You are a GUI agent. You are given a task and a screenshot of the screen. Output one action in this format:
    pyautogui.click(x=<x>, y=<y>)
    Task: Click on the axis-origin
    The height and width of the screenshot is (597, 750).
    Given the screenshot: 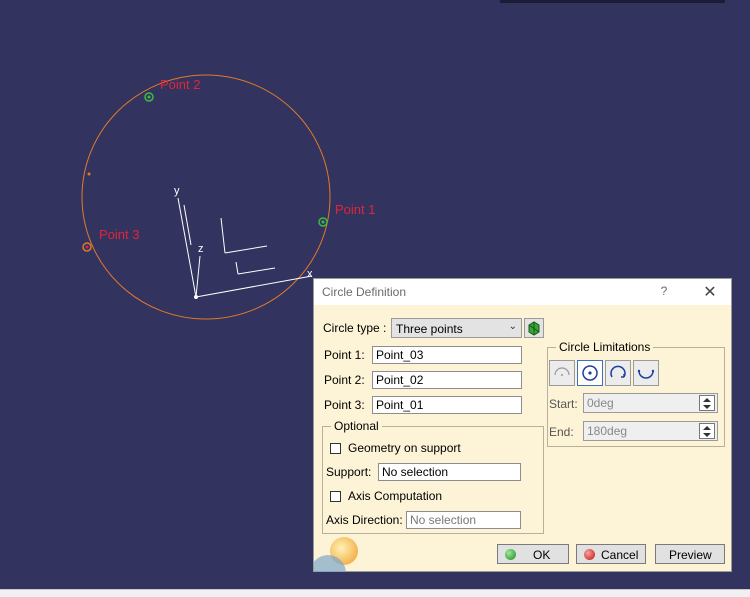 What is the action you would take?
    pyautogui.click(x=196, y=297)
    